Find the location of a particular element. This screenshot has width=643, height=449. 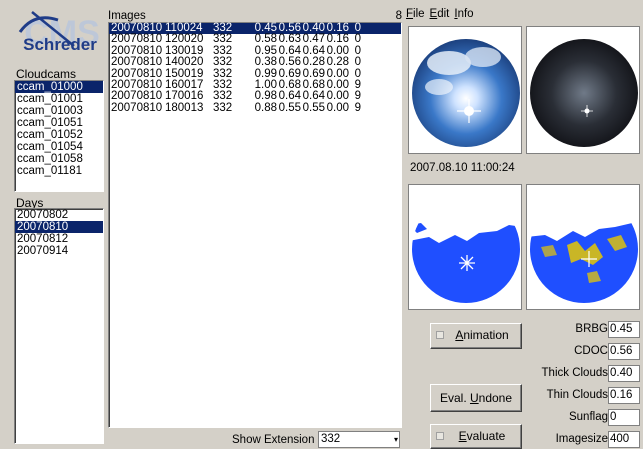

images-count: 8 is located at coordinates (398, 16).